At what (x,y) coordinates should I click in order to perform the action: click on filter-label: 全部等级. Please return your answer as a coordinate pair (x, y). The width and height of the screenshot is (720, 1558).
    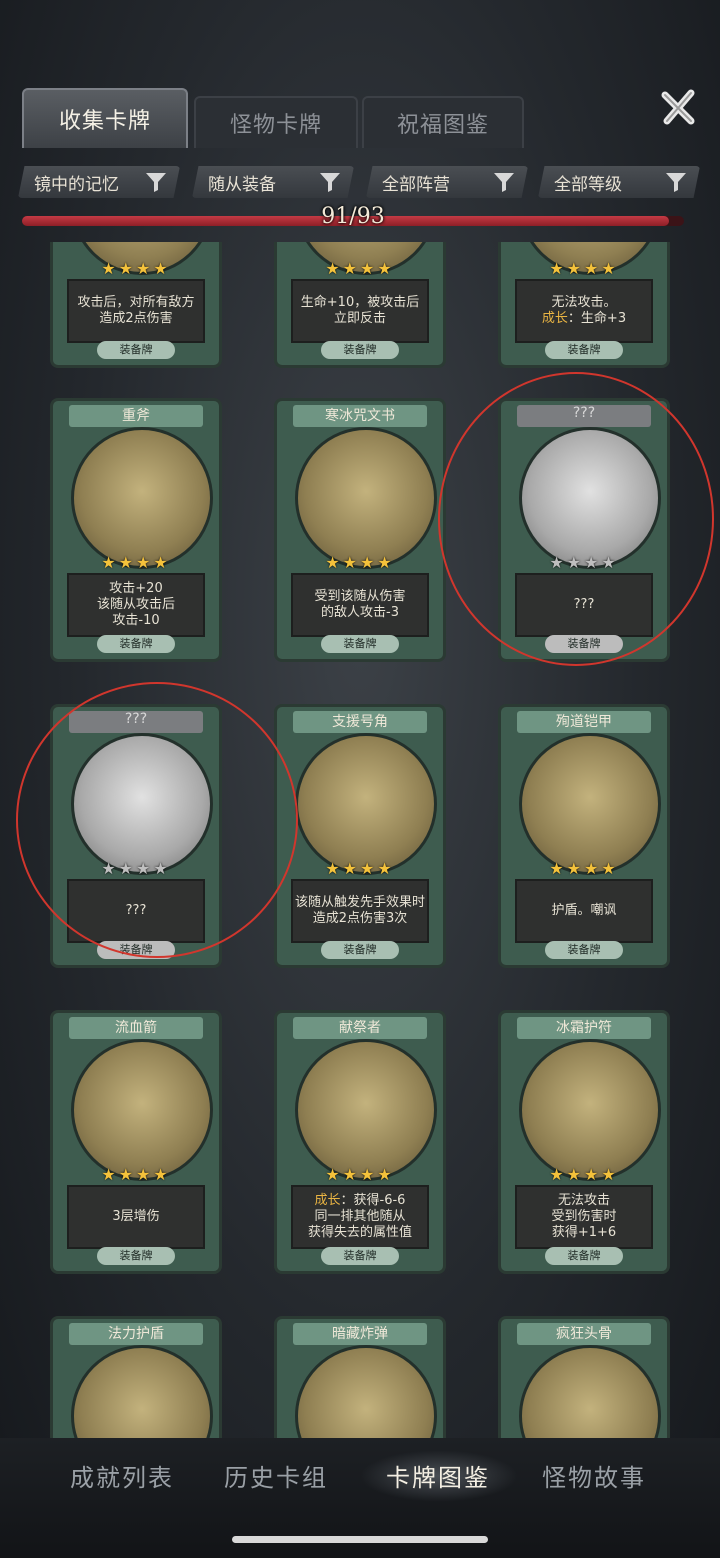
    Looking at the image, I should click on (588, 184).